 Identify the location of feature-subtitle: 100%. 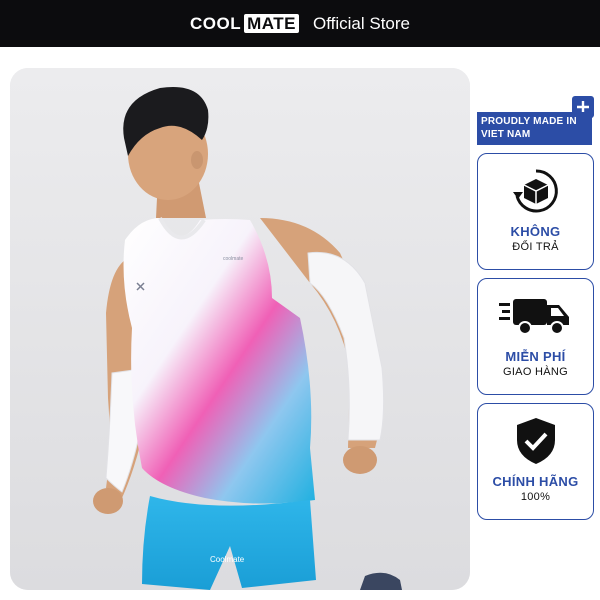
(535, 497).